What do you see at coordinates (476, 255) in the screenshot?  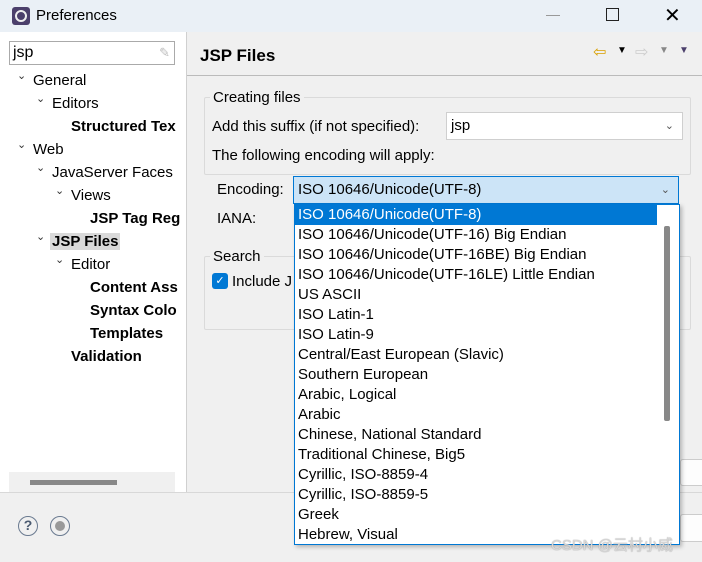 I see `encoding-option: ISO 10646/Unicode(UTF-16BE) Big Endian` at bounding box center [476, 255].